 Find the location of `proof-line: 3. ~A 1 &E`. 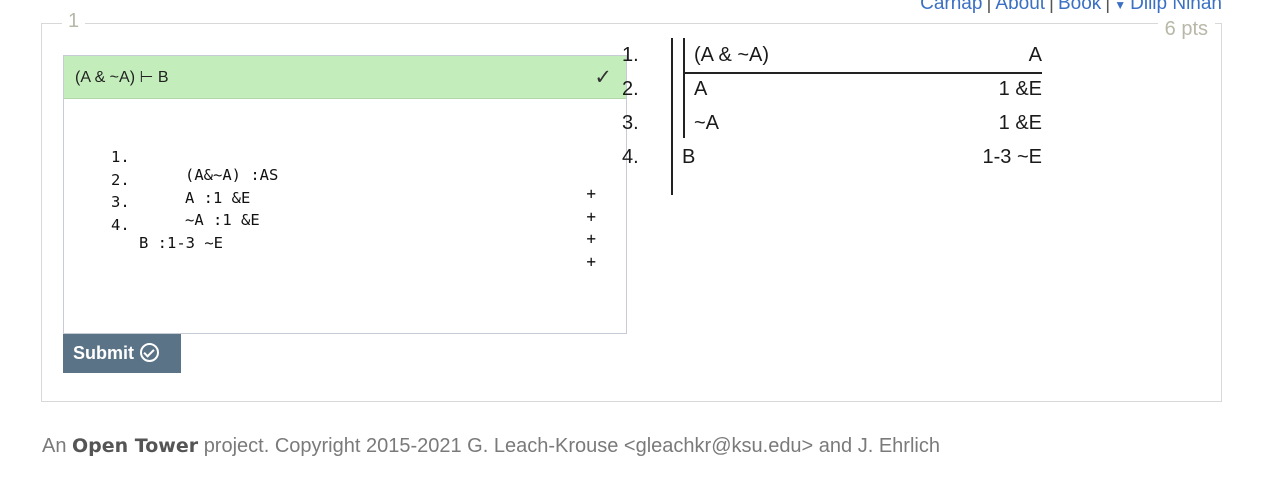

proof-line: 3. ~A 1 &E is located at coordinates (832, 123).